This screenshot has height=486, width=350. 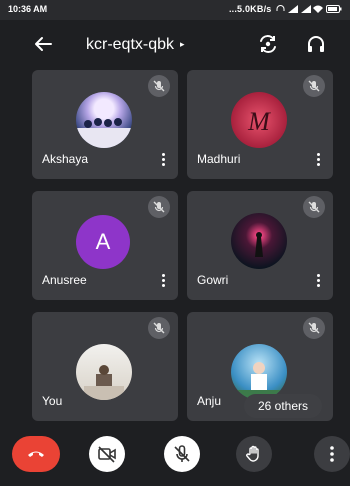 I want to click on raise-hand-button, so click(x=254, y=454).